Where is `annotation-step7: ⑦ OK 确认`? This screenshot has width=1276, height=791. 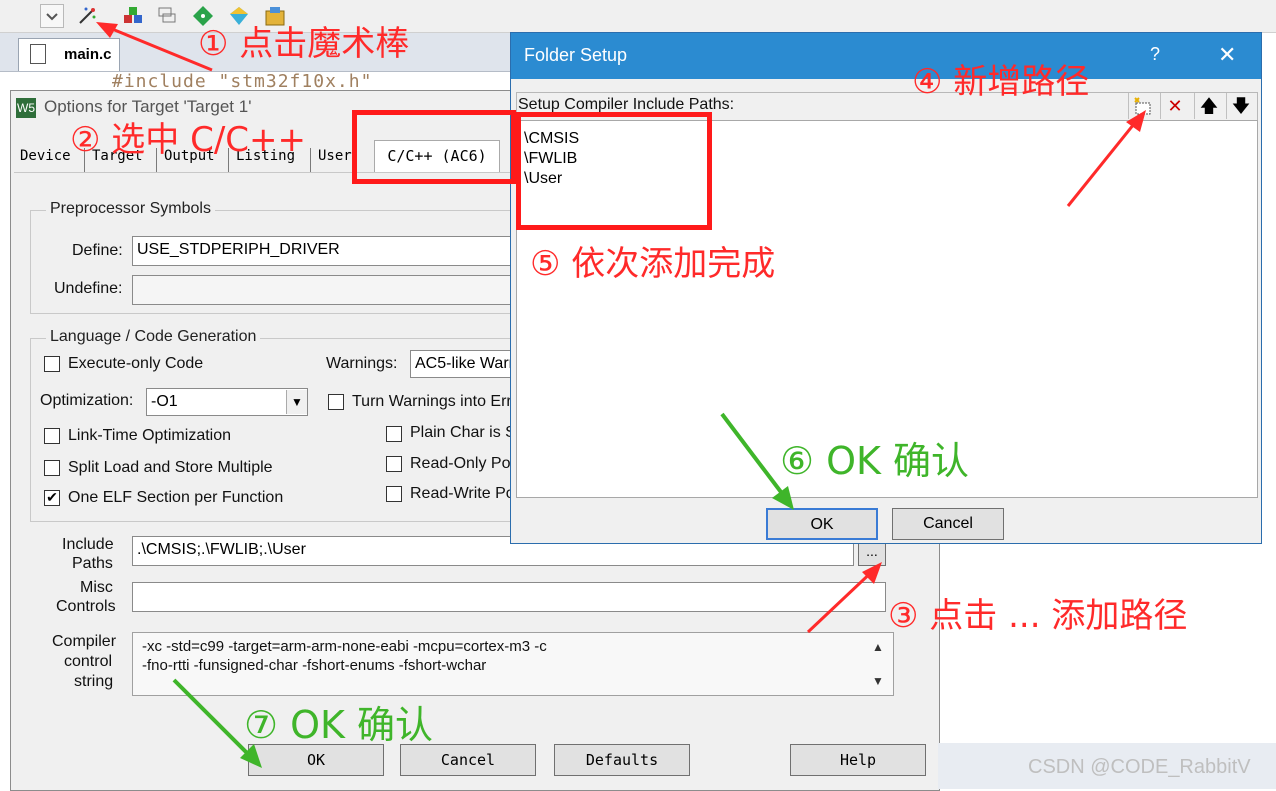 annotation-step7: ⑦ OK 确认 is located at coordinates (339, 725).